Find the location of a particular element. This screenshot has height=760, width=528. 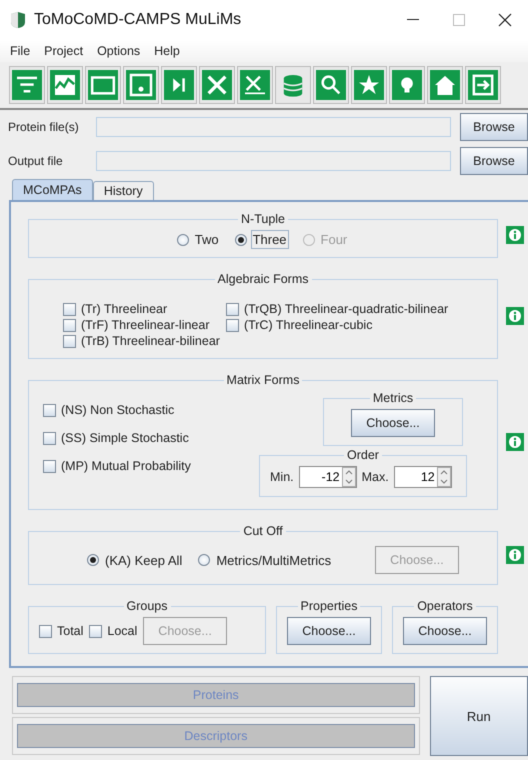

maximize-icon is located at coordinates (459, 20).